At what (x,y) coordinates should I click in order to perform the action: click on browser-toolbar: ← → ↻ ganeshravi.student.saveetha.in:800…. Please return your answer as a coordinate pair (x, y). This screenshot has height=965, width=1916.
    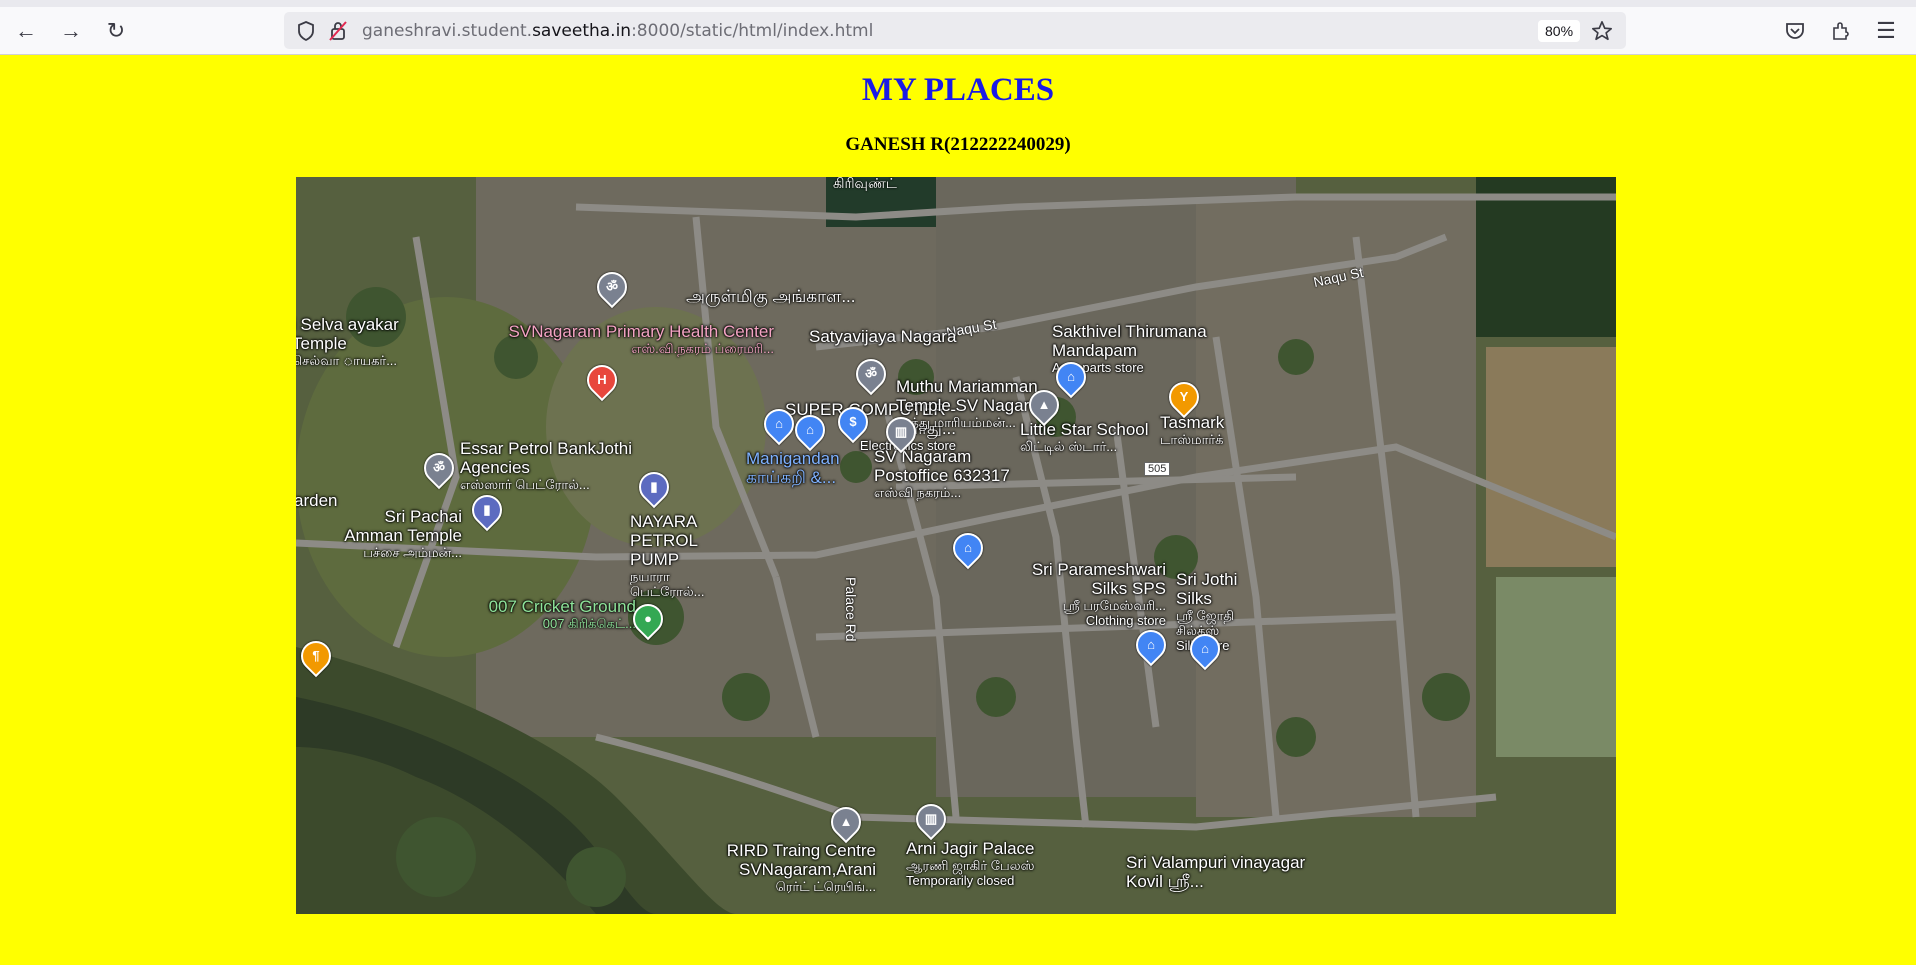
    Looking at the image, I should click on (958, 31).